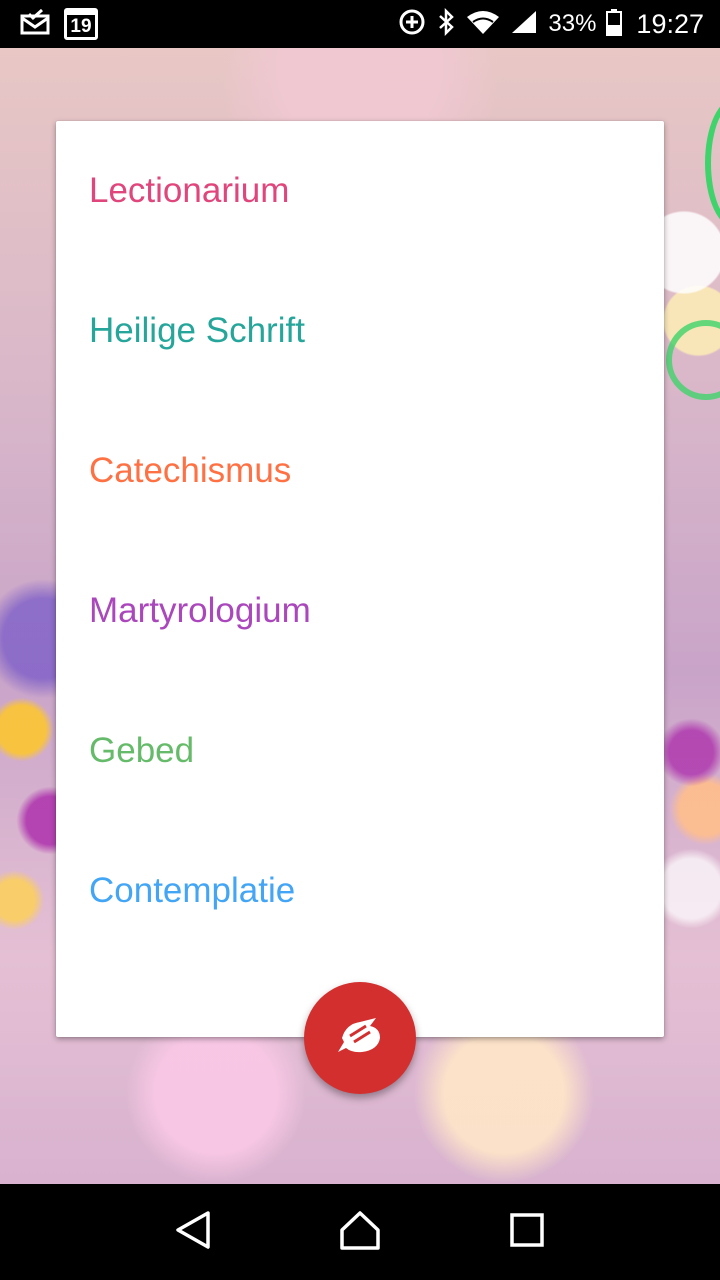 The image size is (720, 1280). I want to click on recents-button, so click(527, 1232).